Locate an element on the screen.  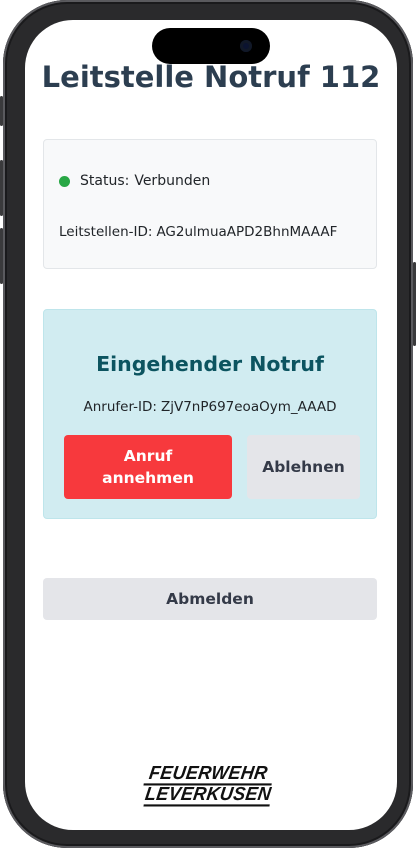
feuerwehr-leverkusen-logo: FEUERWEHR LEVERKUSEN is located at coordinates (210, 785).